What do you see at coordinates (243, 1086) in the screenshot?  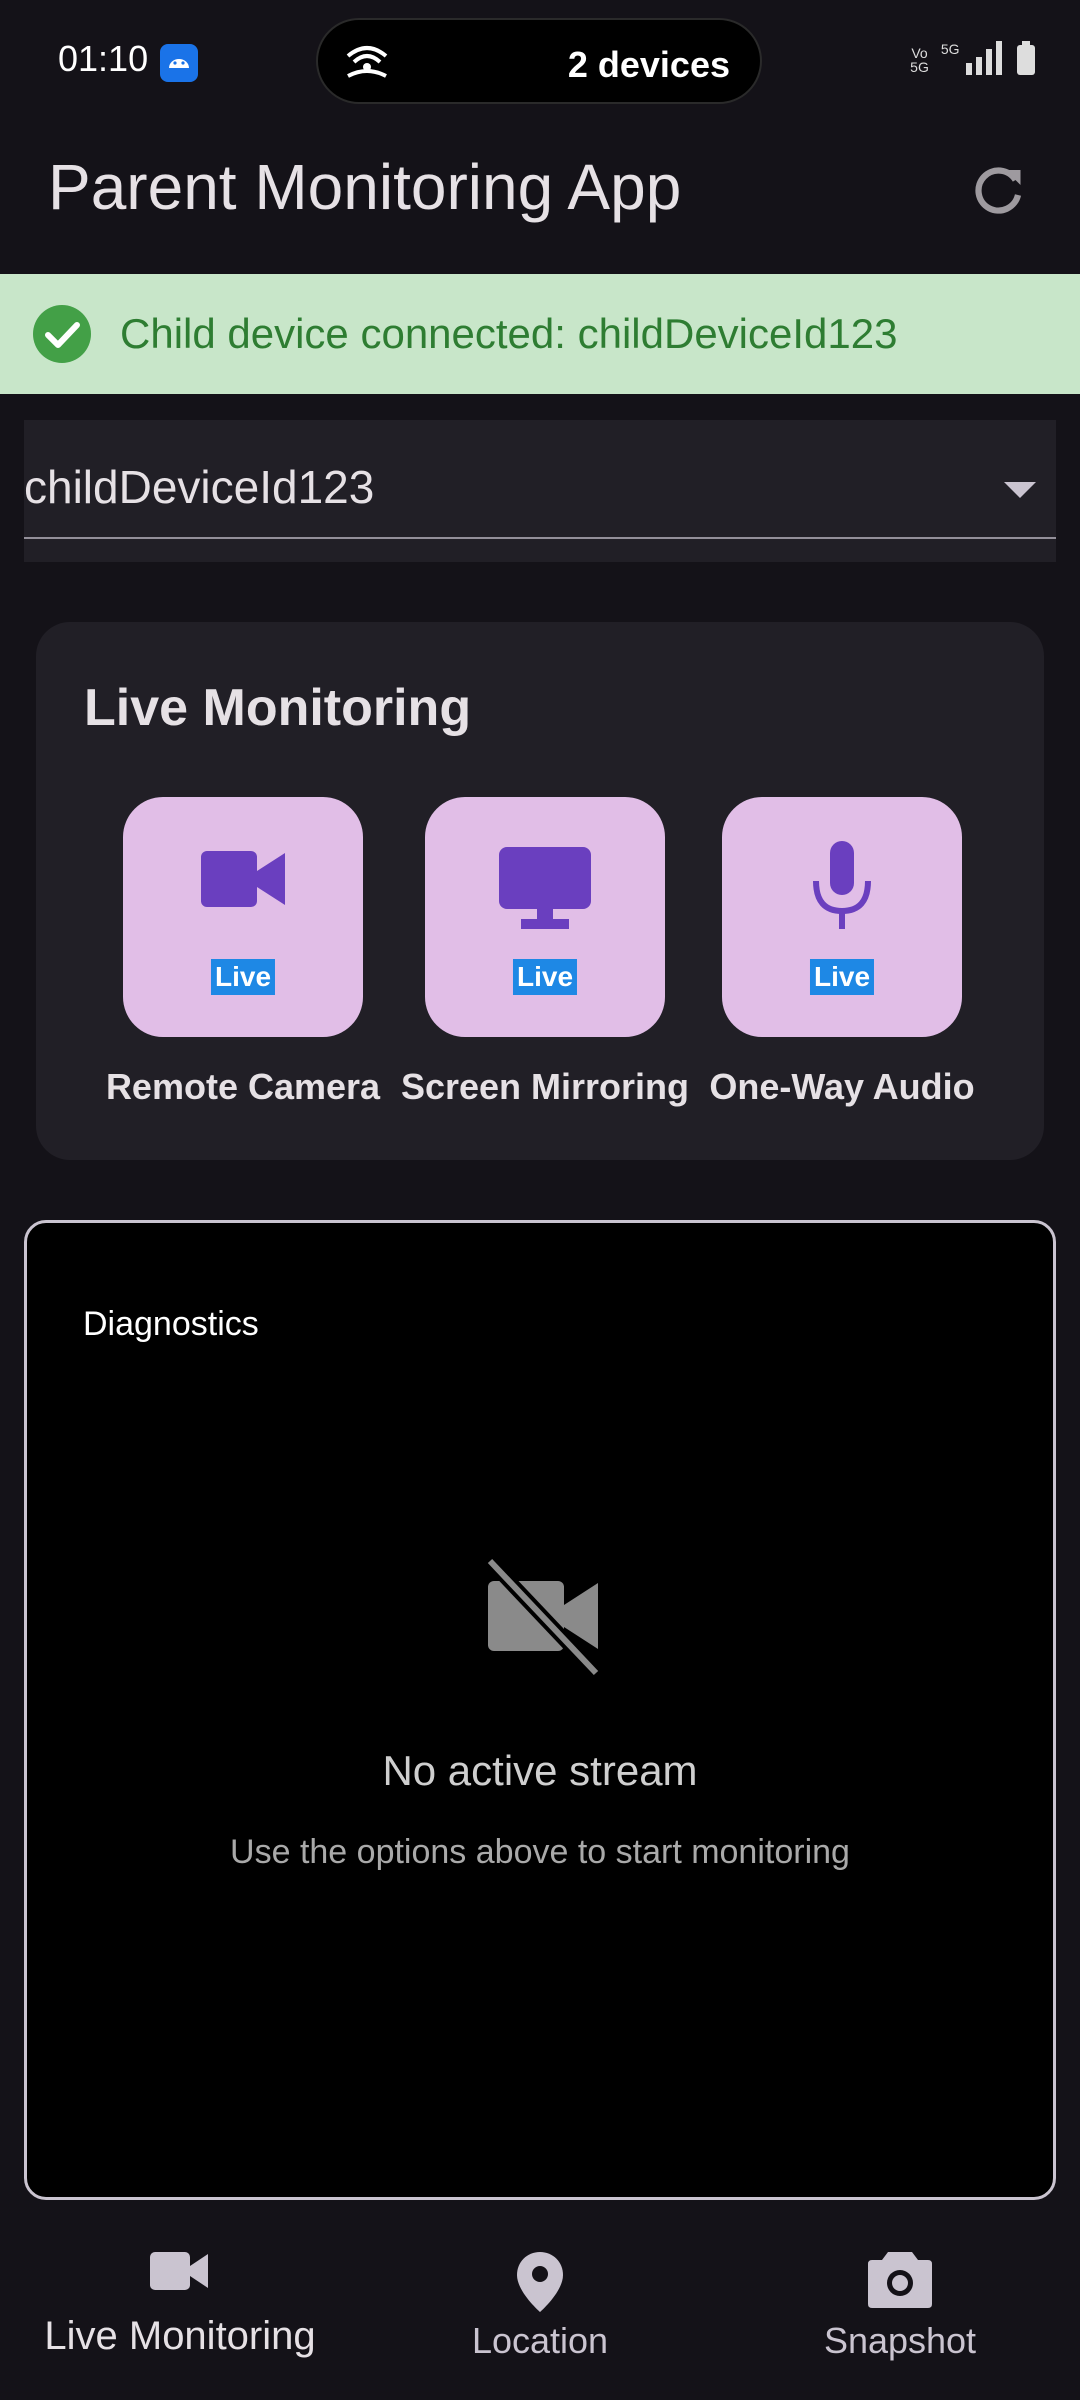 I see `remote-camera-label: Remote Camera` at bounding box center [243, 1086].